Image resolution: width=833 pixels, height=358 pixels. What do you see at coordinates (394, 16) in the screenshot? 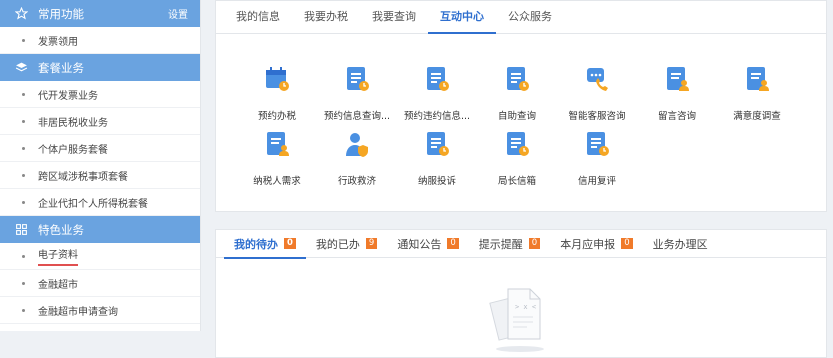
I see `tab-query: 我要查询` at bounding box center [394, 16].